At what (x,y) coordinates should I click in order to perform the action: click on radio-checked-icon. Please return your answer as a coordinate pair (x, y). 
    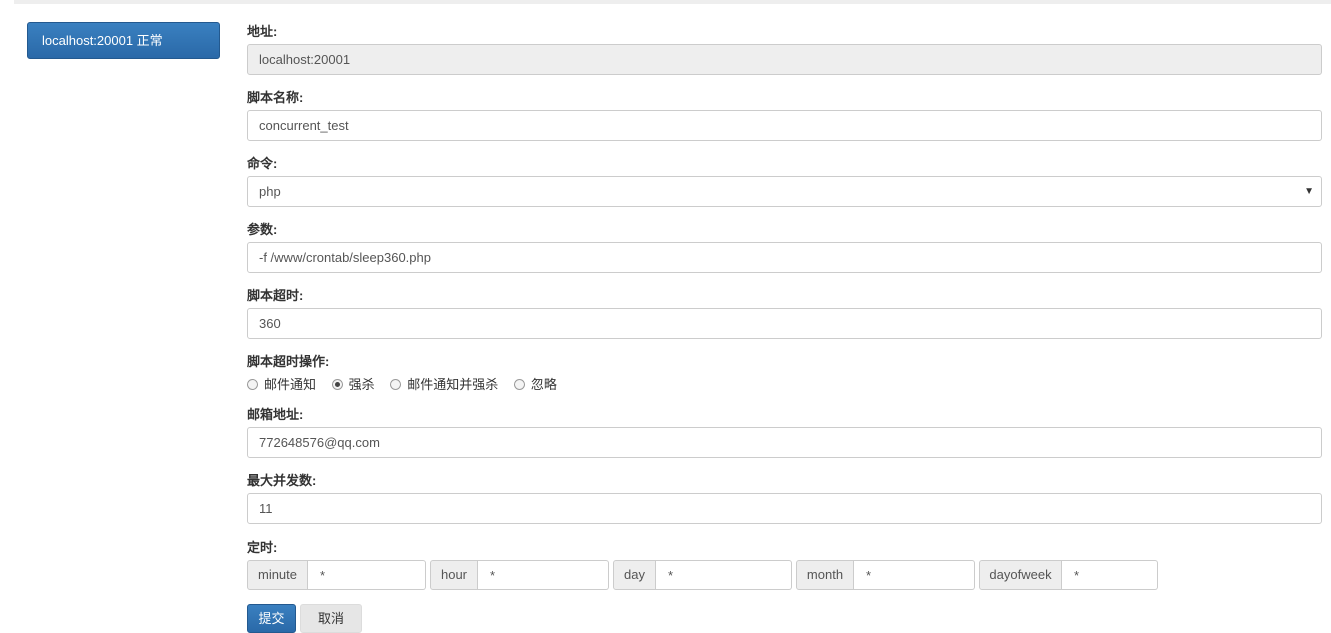
    Looking at the image, I should click on (337, 384).